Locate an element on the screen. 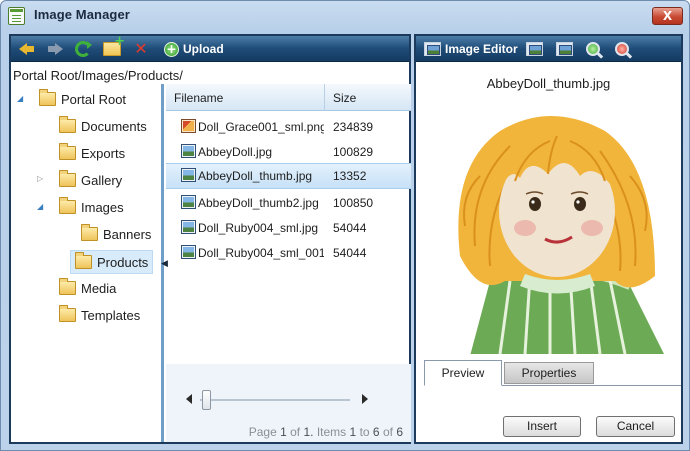  preview-filename: AbbeyDoll_thumb.jpg is located at coordinates (548, 83).